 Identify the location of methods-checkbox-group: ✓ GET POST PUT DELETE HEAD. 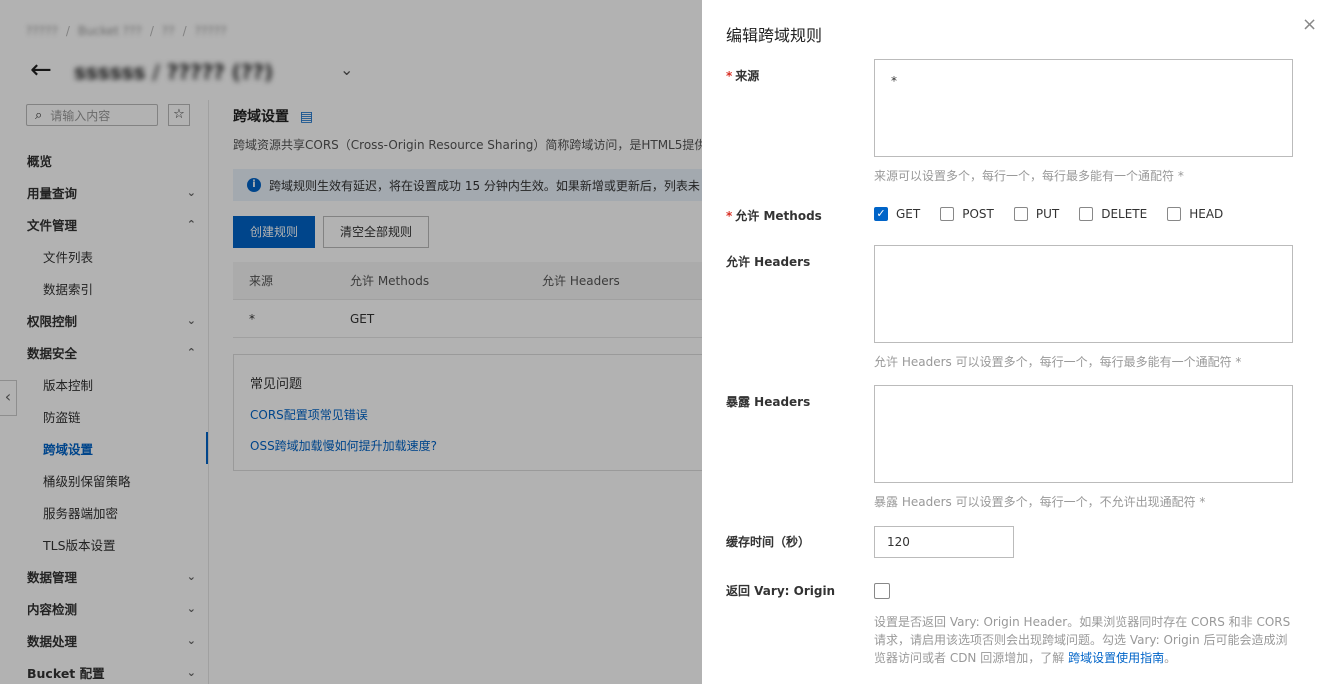
(1058, 214).